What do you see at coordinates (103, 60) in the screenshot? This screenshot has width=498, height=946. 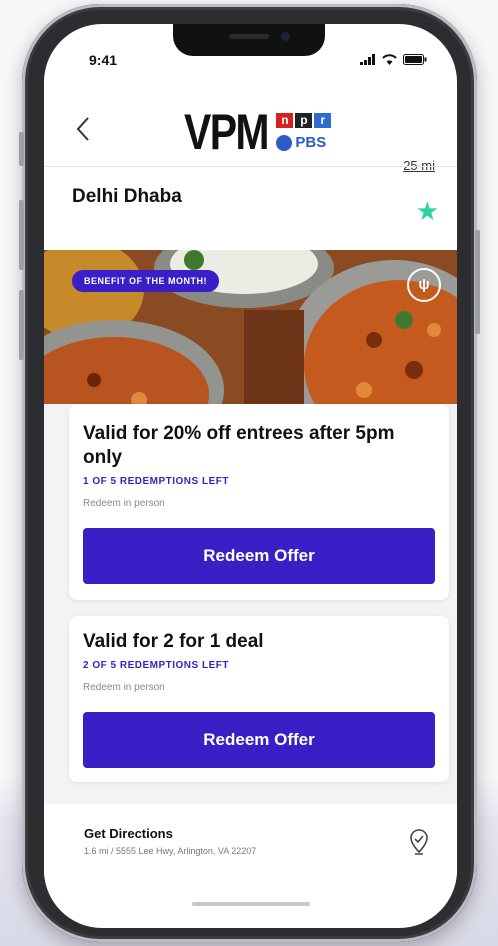 I see `status-time: 9:41` at bounding box center [103, 60].